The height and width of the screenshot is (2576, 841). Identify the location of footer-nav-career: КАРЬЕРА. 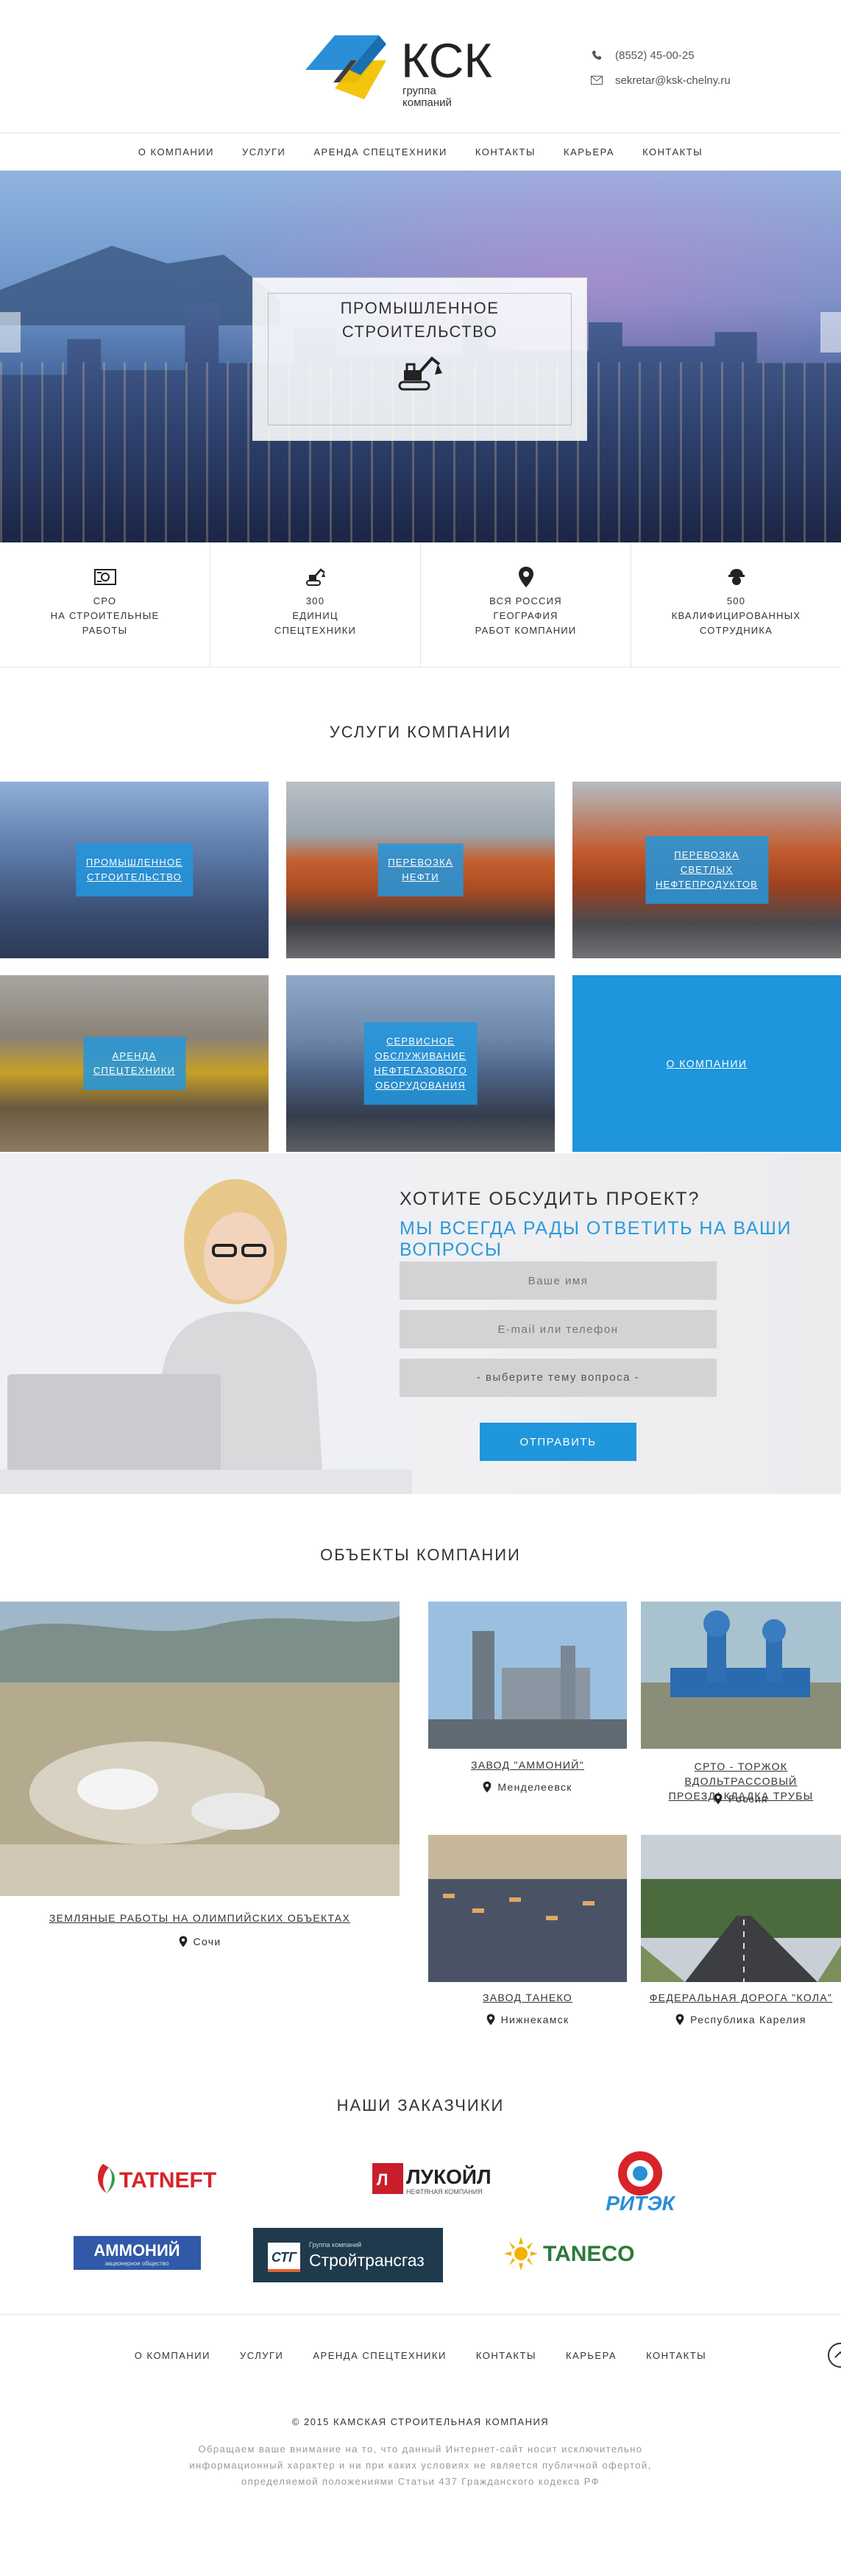
(591, 2355).